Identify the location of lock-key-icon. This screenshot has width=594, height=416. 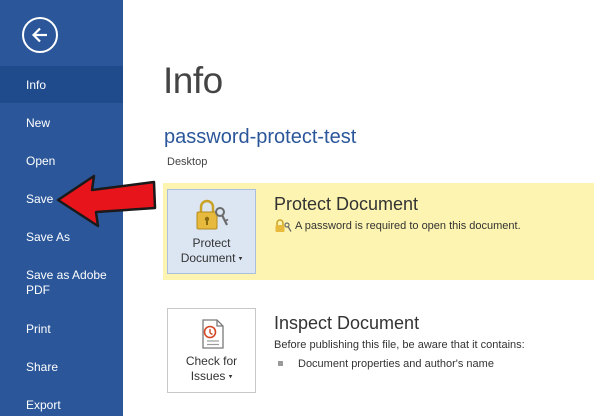
(212, 214).